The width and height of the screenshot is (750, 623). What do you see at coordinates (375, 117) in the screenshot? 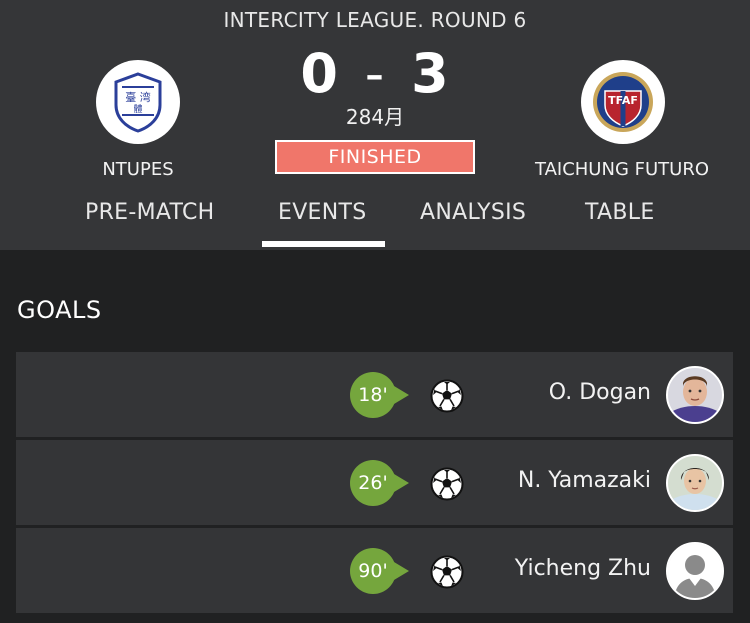
I see `attendance-text: 284月` at bounding box center [375, 117].